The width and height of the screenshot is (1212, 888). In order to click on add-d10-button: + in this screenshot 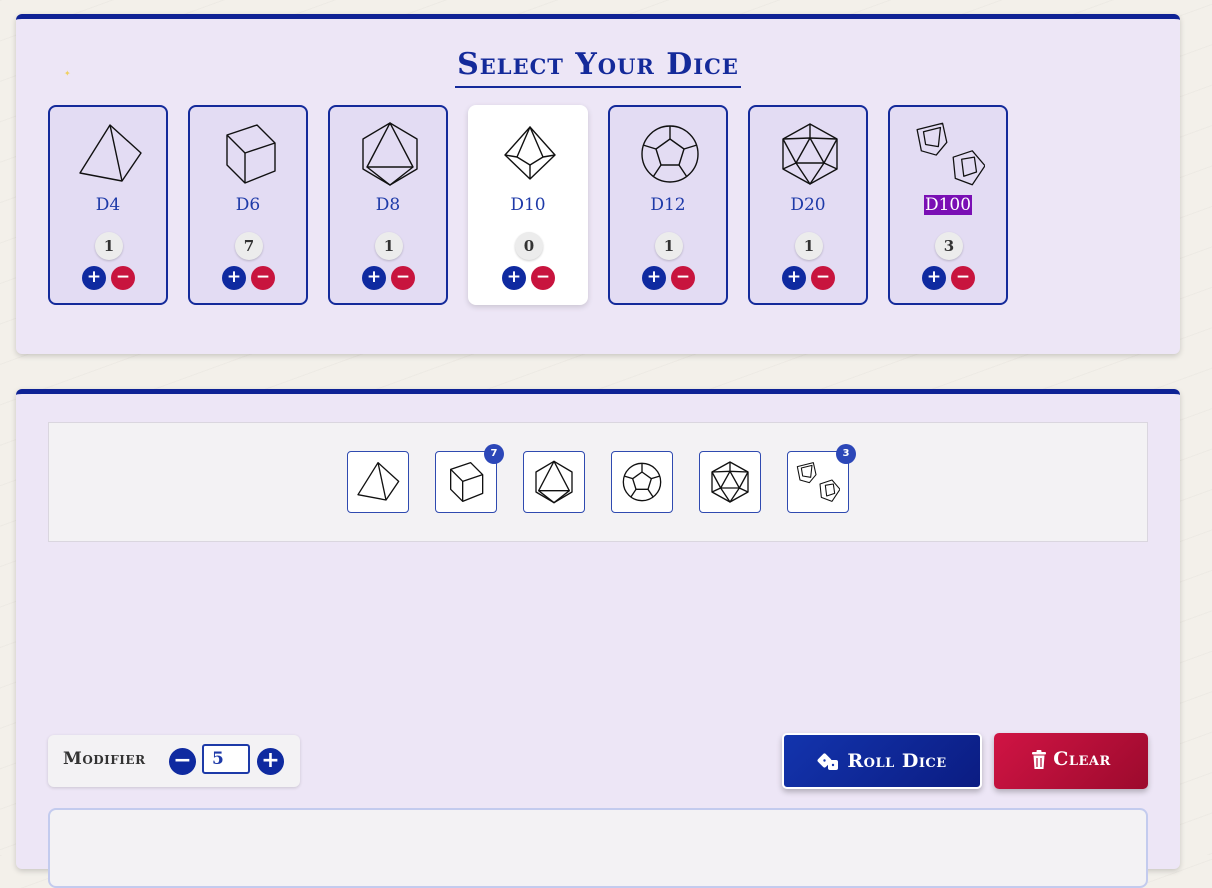, I will do `click(514, 278)`.